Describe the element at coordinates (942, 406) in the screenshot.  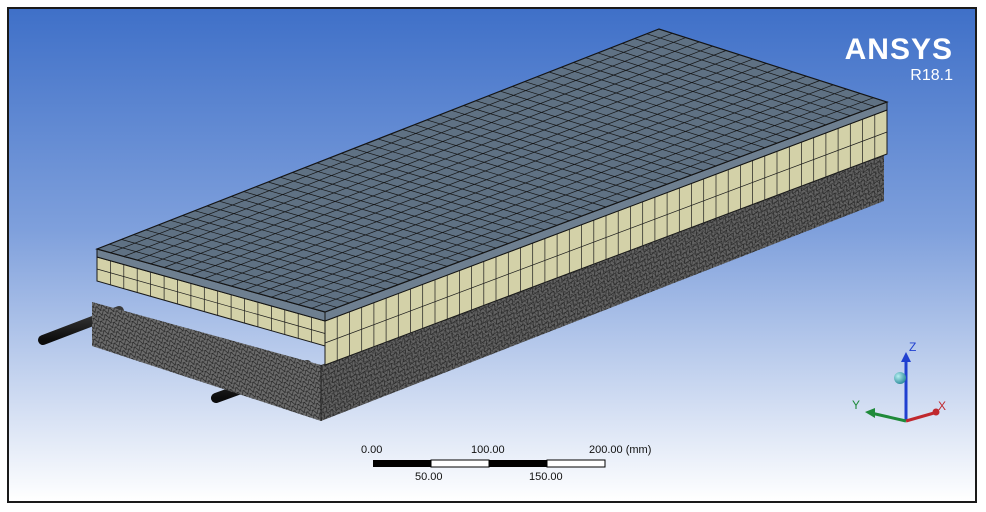
I see `triad-x-label: X` at that location.